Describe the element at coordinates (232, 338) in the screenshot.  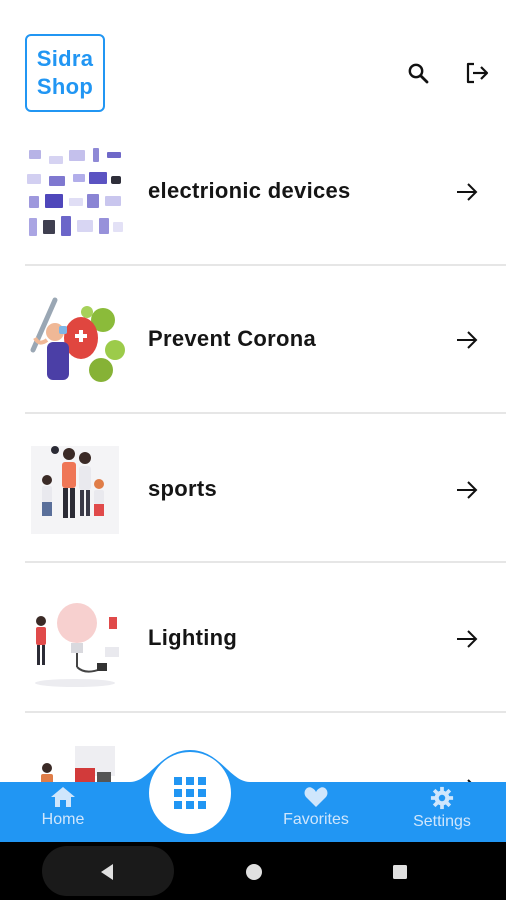
I see `category-label: Prevent Corona` at that location.